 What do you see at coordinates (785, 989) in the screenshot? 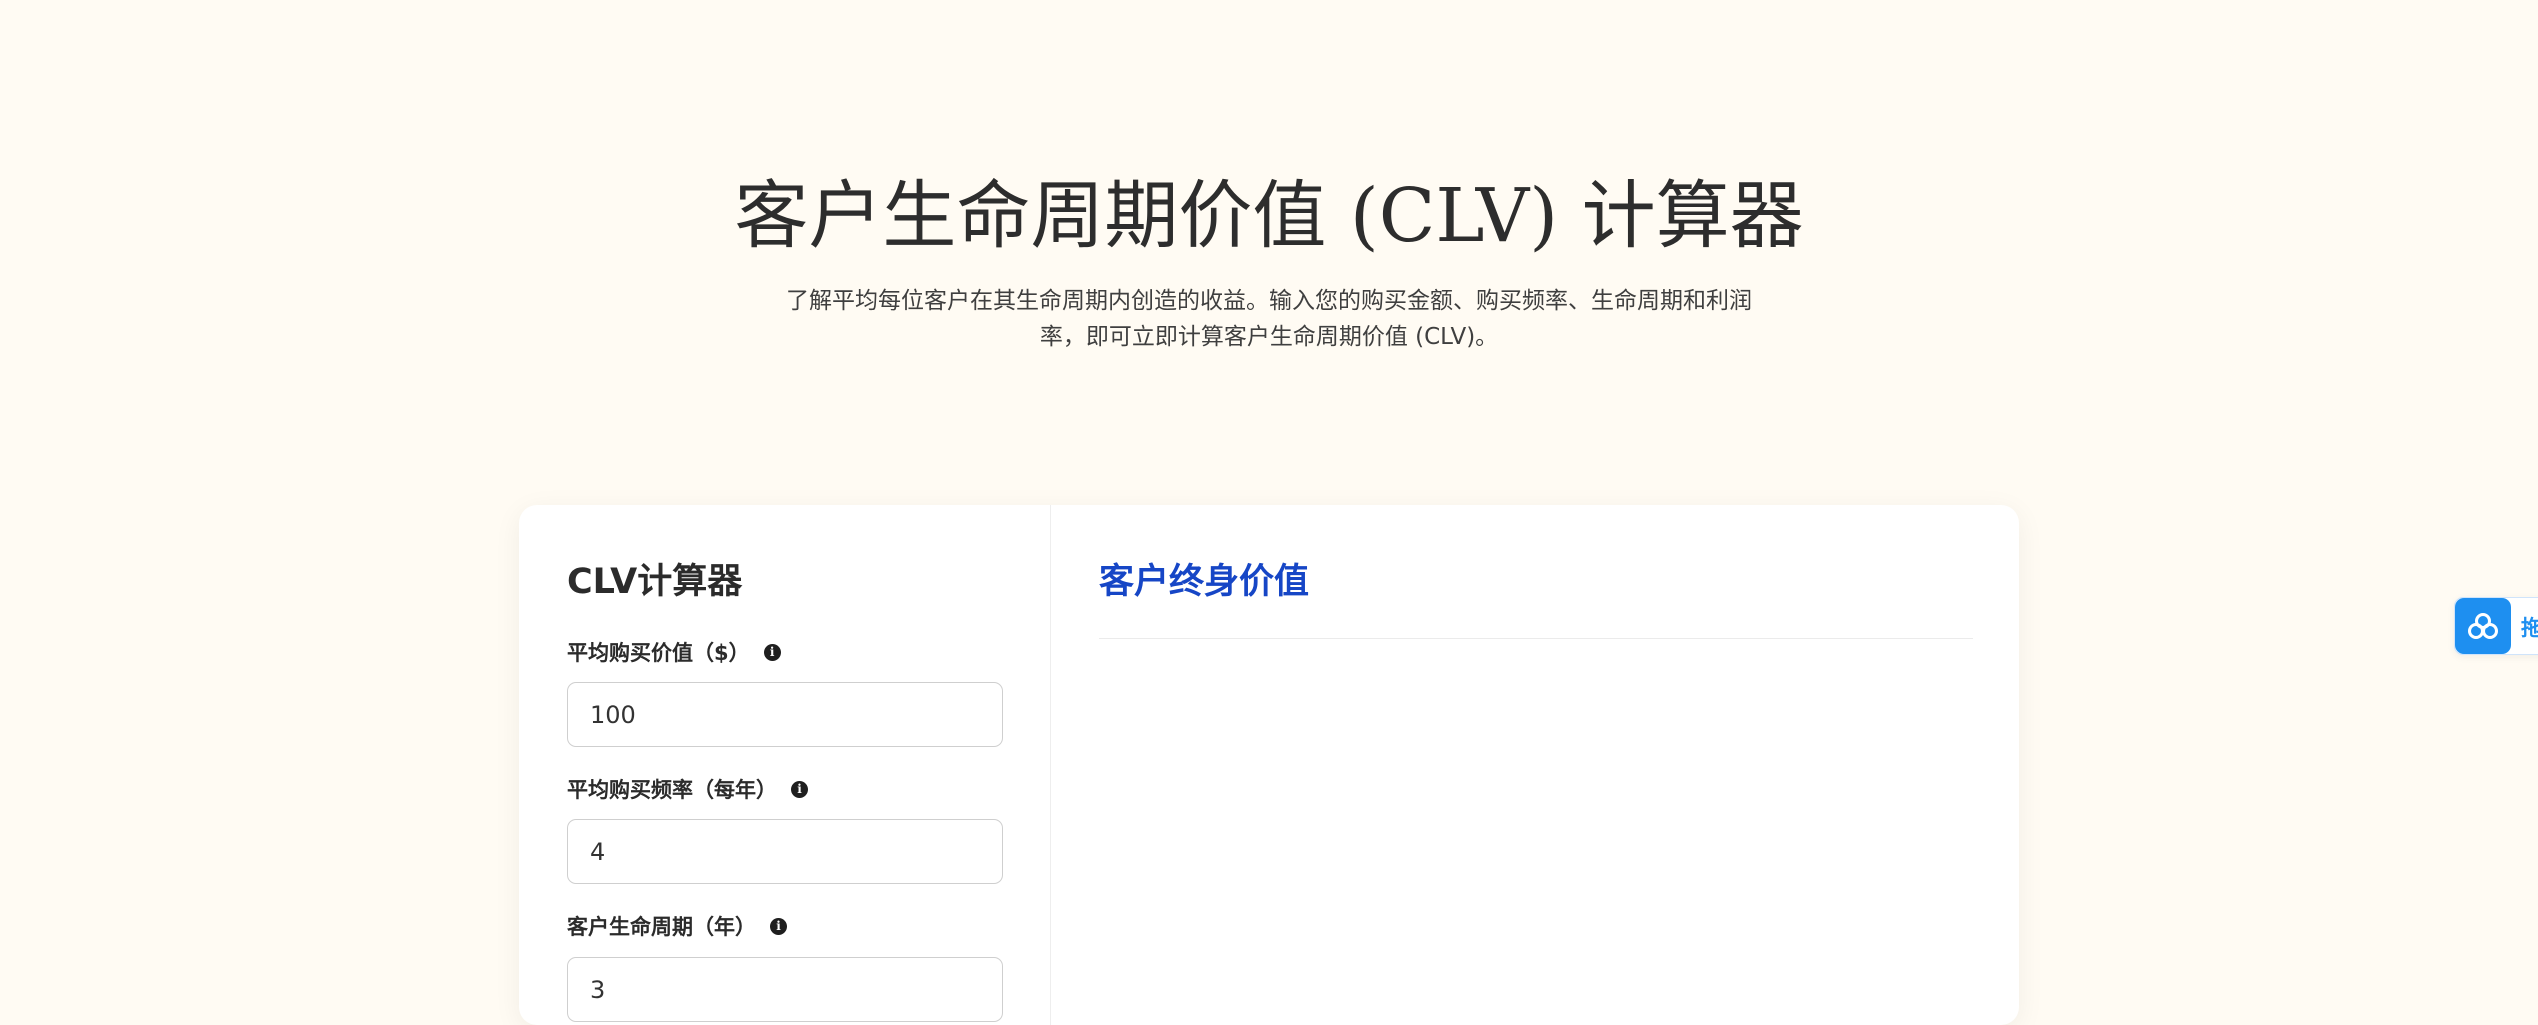
I see `customer-lifespan-input` at bounding box center [785, 989].